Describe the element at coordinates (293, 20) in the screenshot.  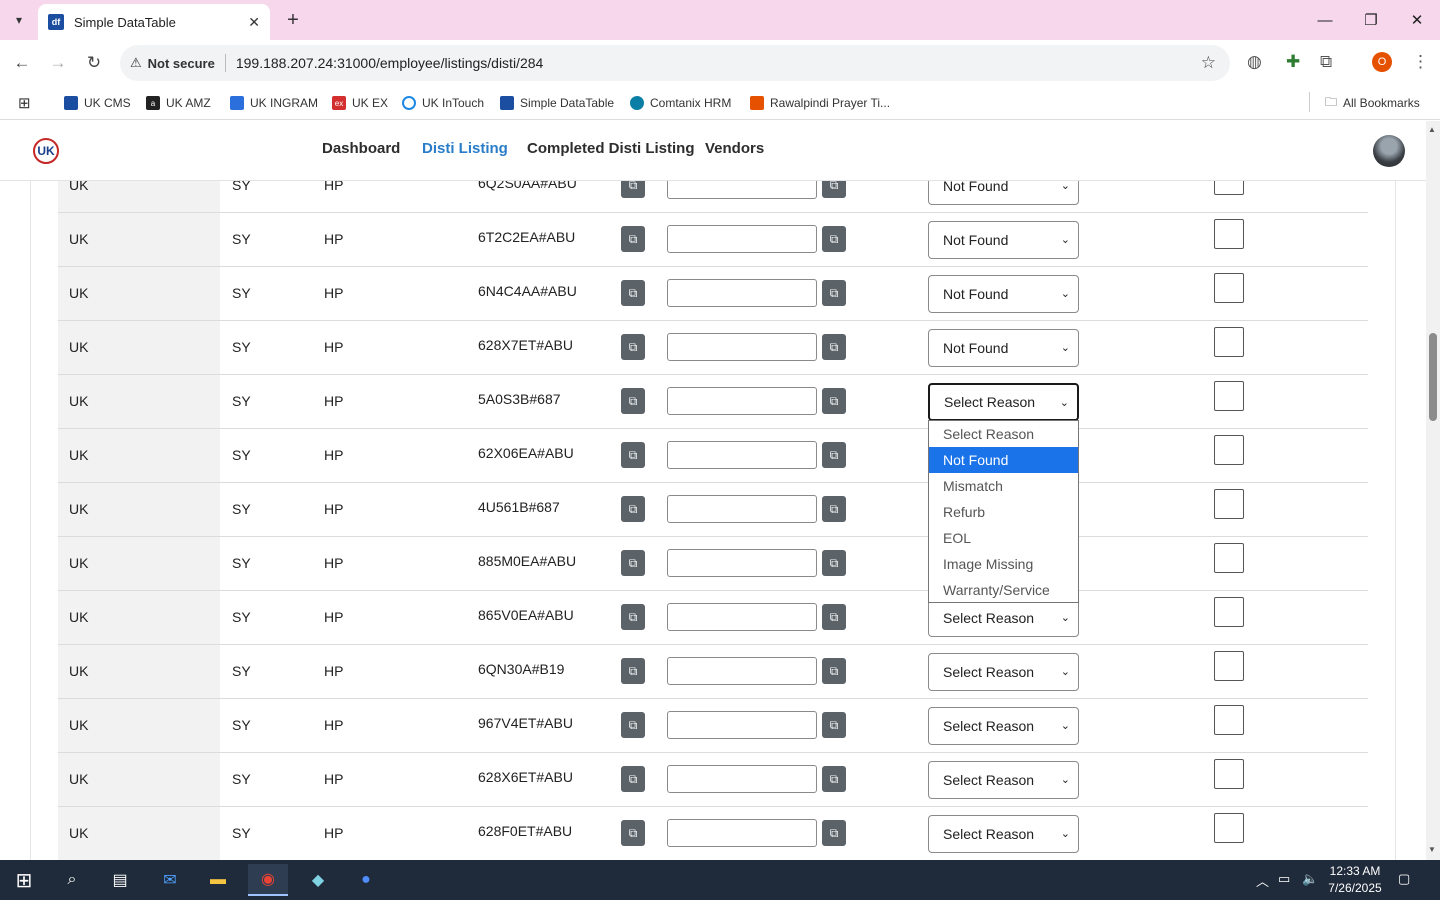
I see `new-tab-button: +` at that location.